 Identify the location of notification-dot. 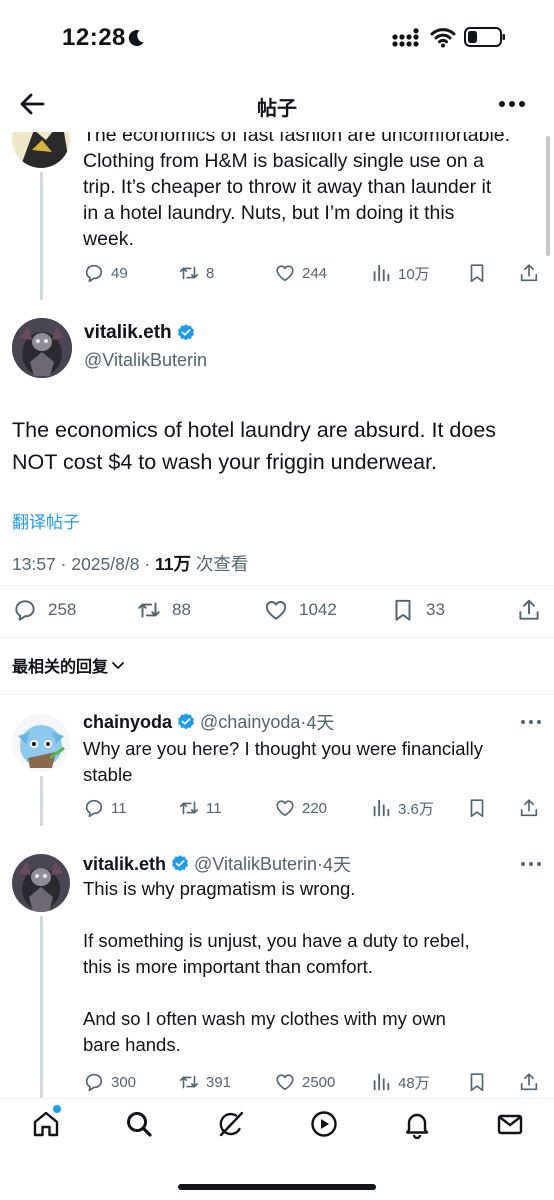
(57, 1109).